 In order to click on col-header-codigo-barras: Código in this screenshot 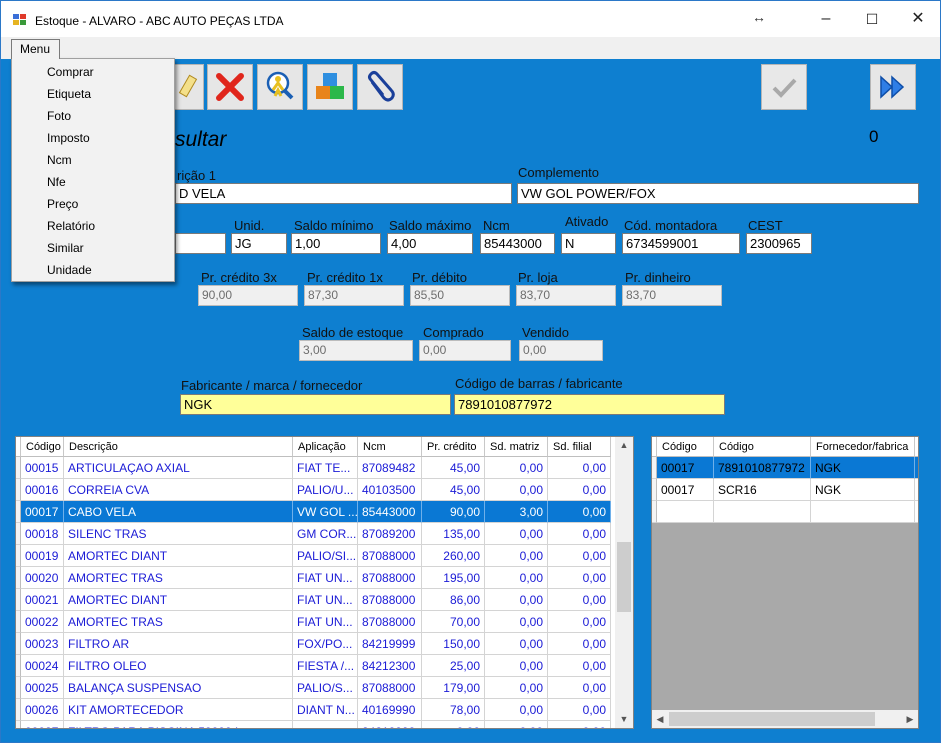, I will do `click(762, 447)`.